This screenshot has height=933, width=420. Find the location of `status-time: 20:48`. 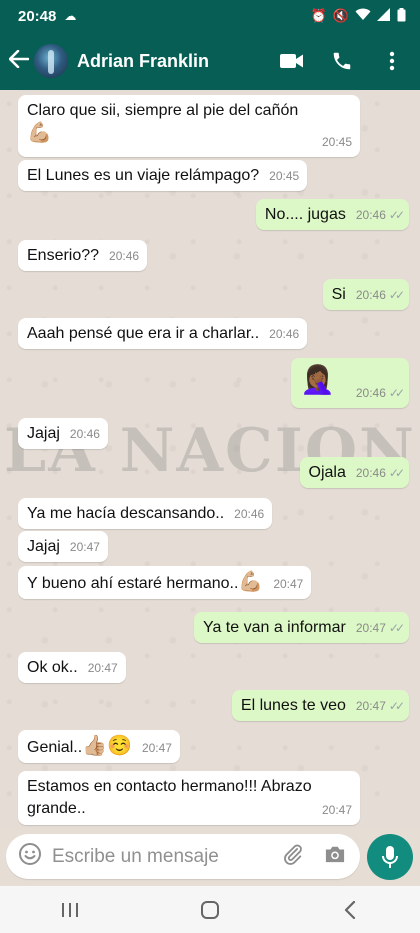

status-time: 20:48 is located at coordinates (37, 16).